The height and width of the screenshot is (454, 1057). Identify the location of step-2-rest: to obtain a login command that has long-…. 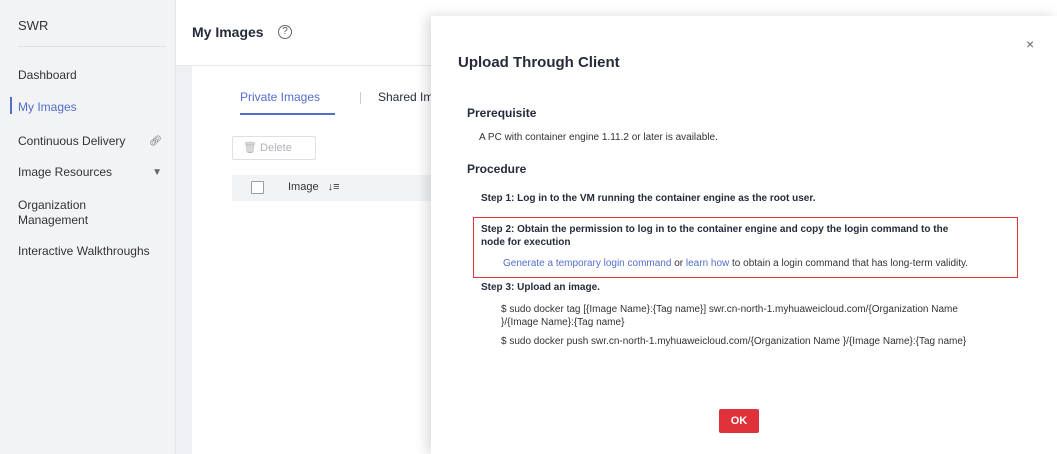
(850, 263).